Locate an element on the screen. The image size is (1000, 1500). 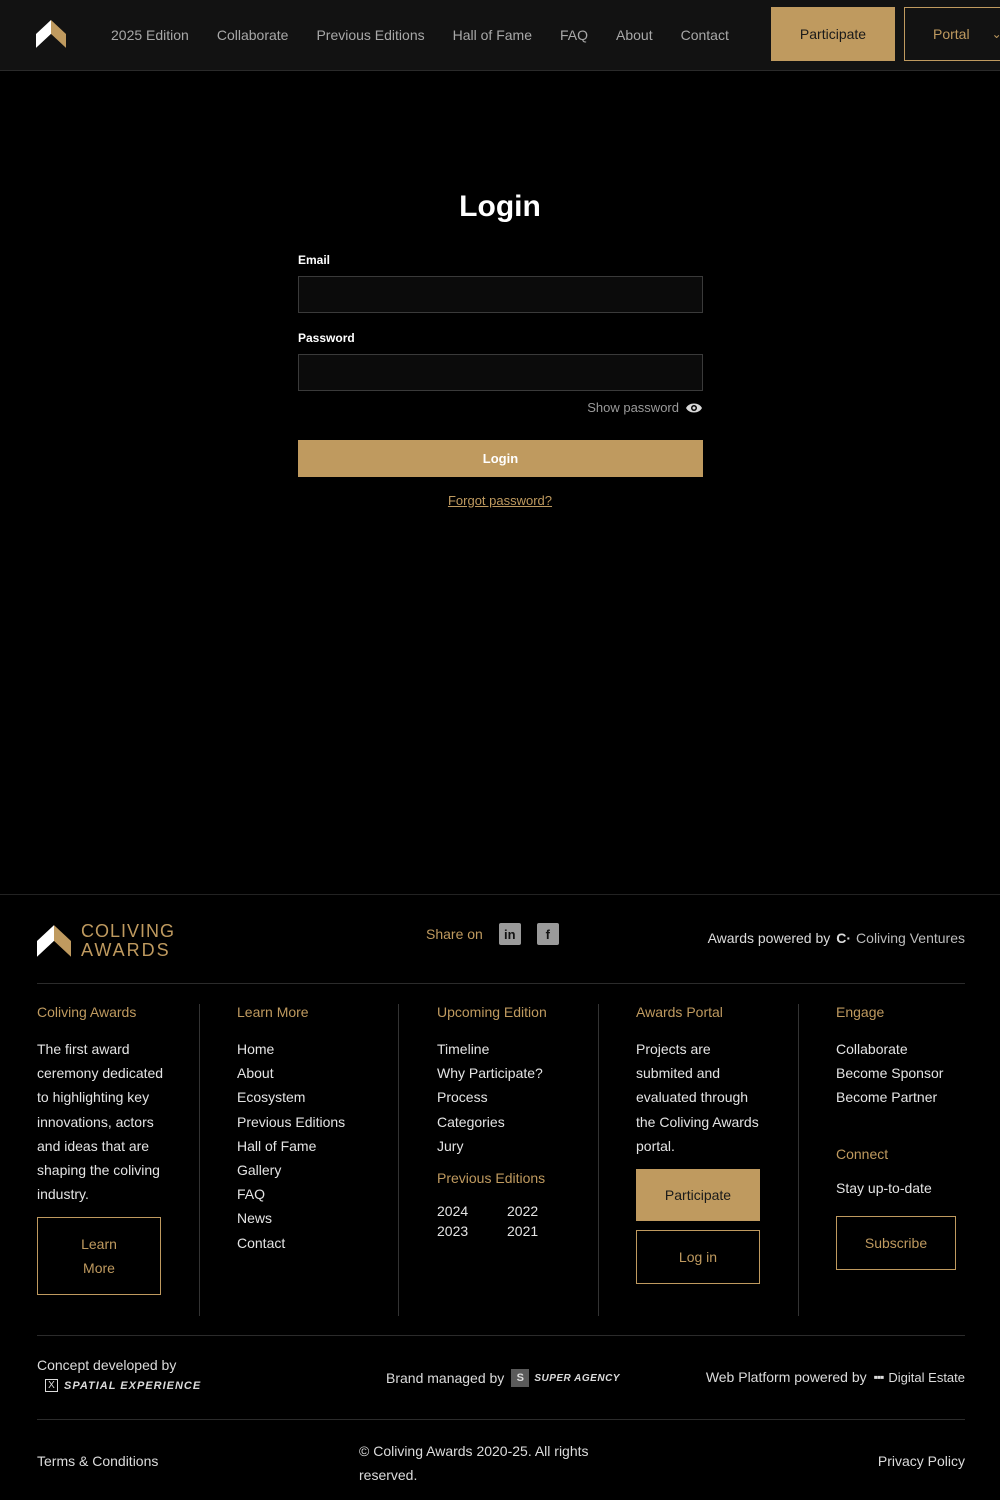
footer-link-home: Home is located at coordinates (317, 1049).